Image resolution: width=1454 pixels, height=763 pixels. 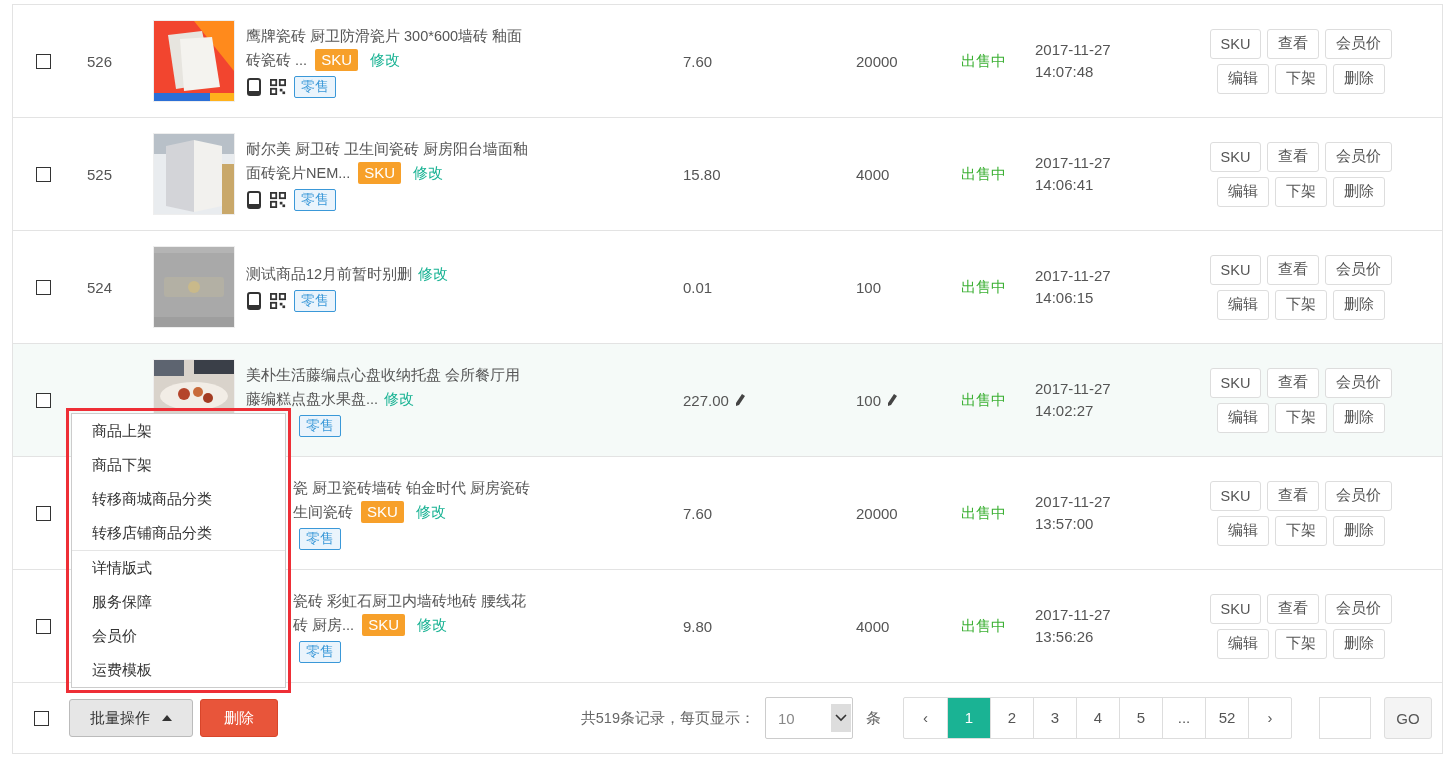 What do you see at coordinates (1011, 718) in the screenshot?
I see `page-link: 2` at bounding box center [1011, 718].